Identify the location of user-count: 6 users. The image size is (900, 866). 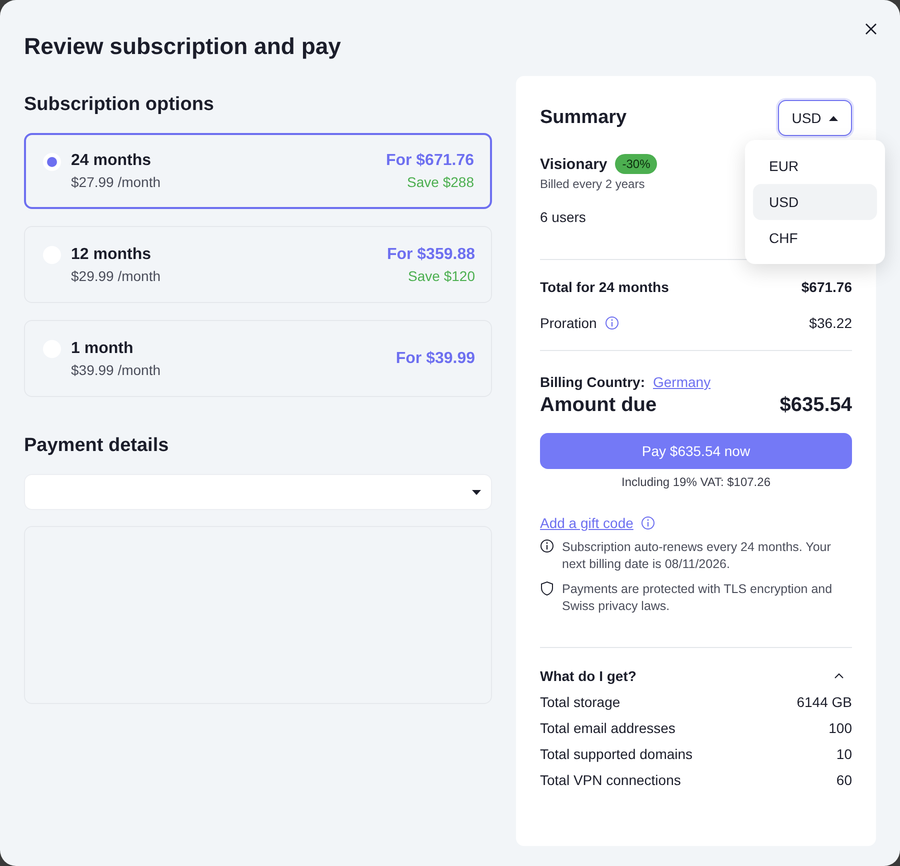
(563, 217).